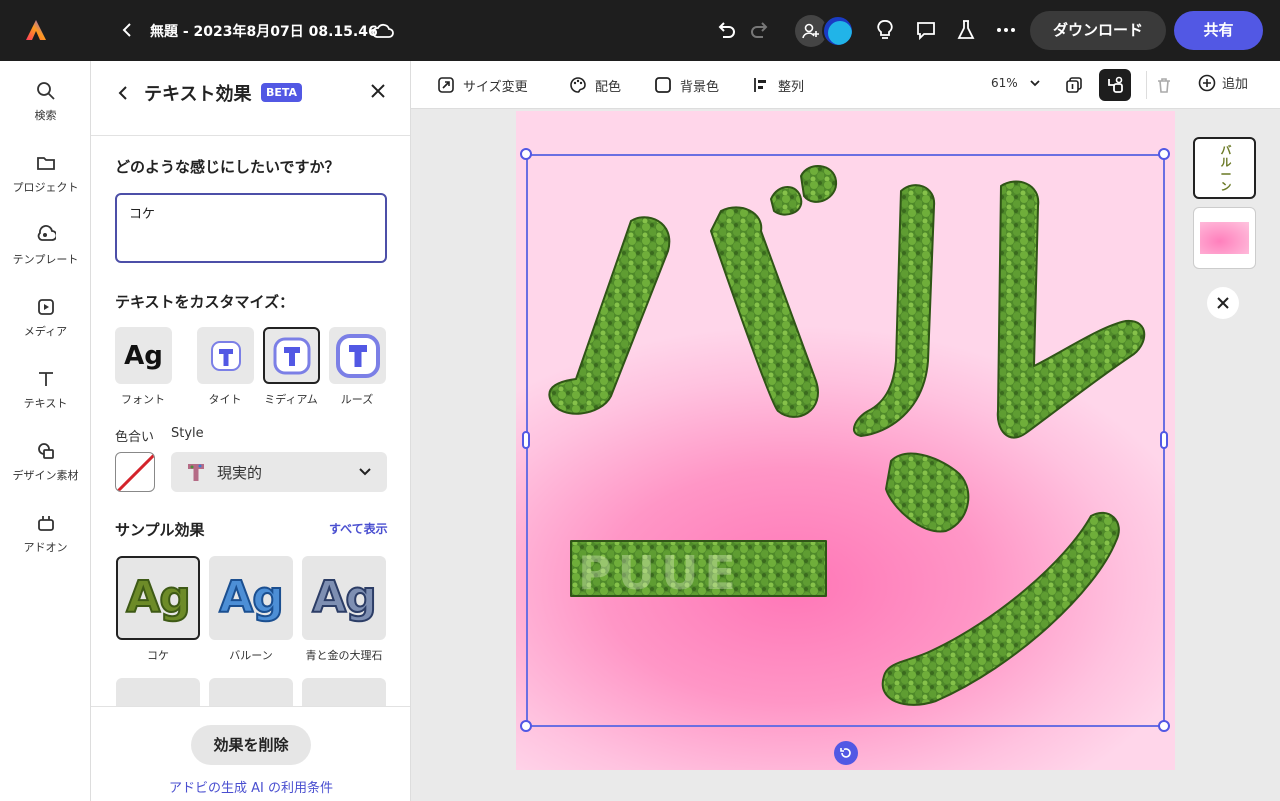  Describe the element at coordinates (36, 30) in the screenshot. I see `adobe-express-logo-icon` at that location.